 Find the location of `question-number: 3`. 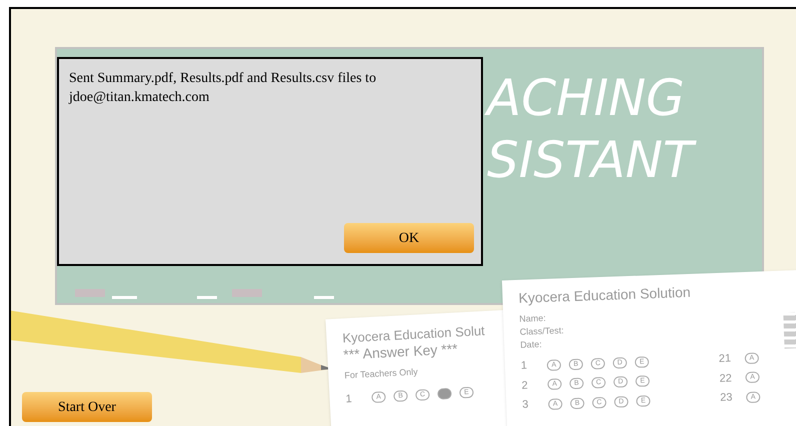

question-number: 3 is located at coordinates (526, 405).